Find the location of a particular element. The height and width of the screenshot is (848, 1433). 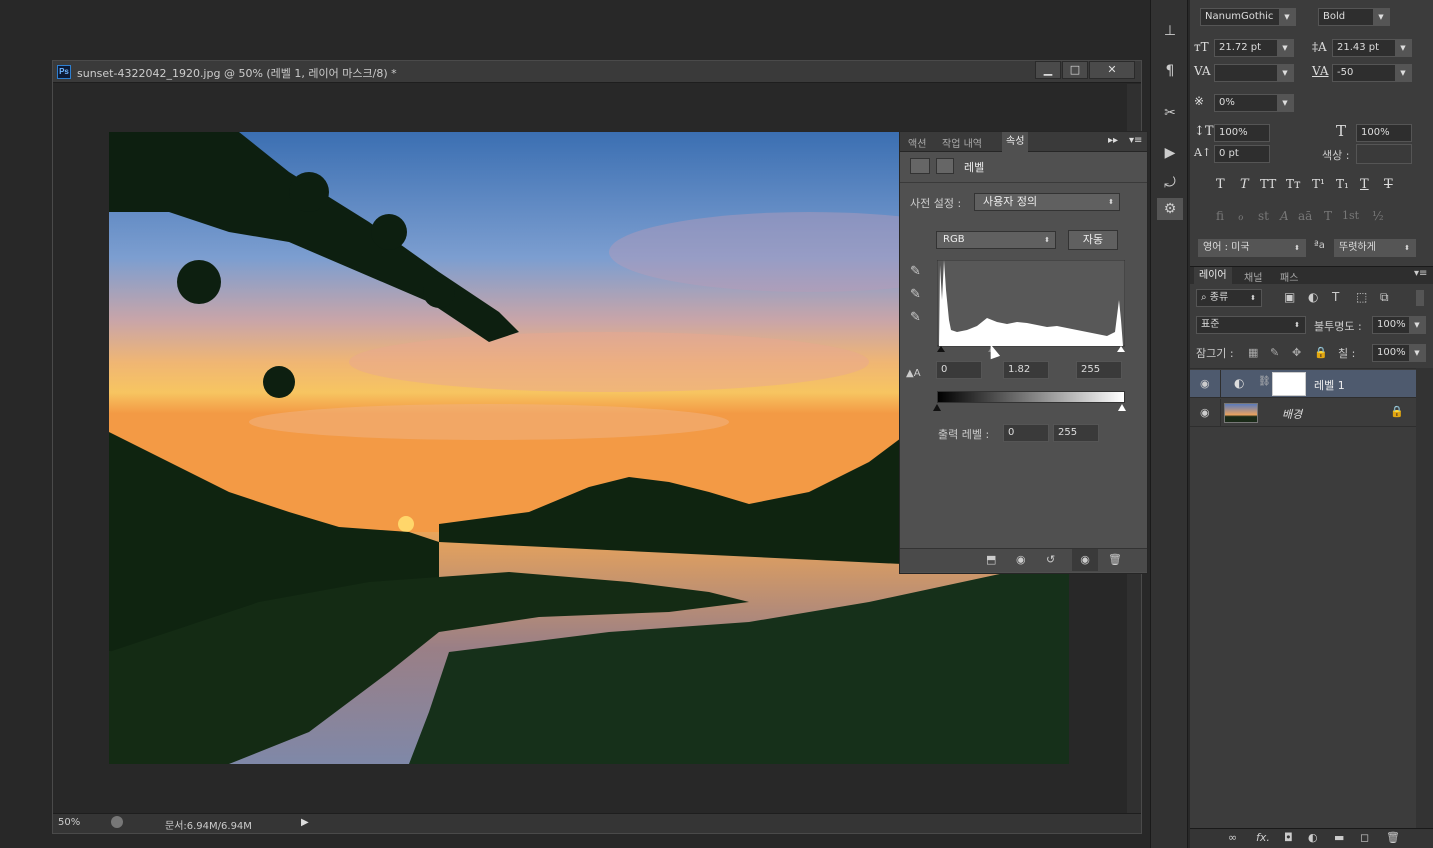

chain-link-icon: ⛓ is located at coordinates (1264, 381).